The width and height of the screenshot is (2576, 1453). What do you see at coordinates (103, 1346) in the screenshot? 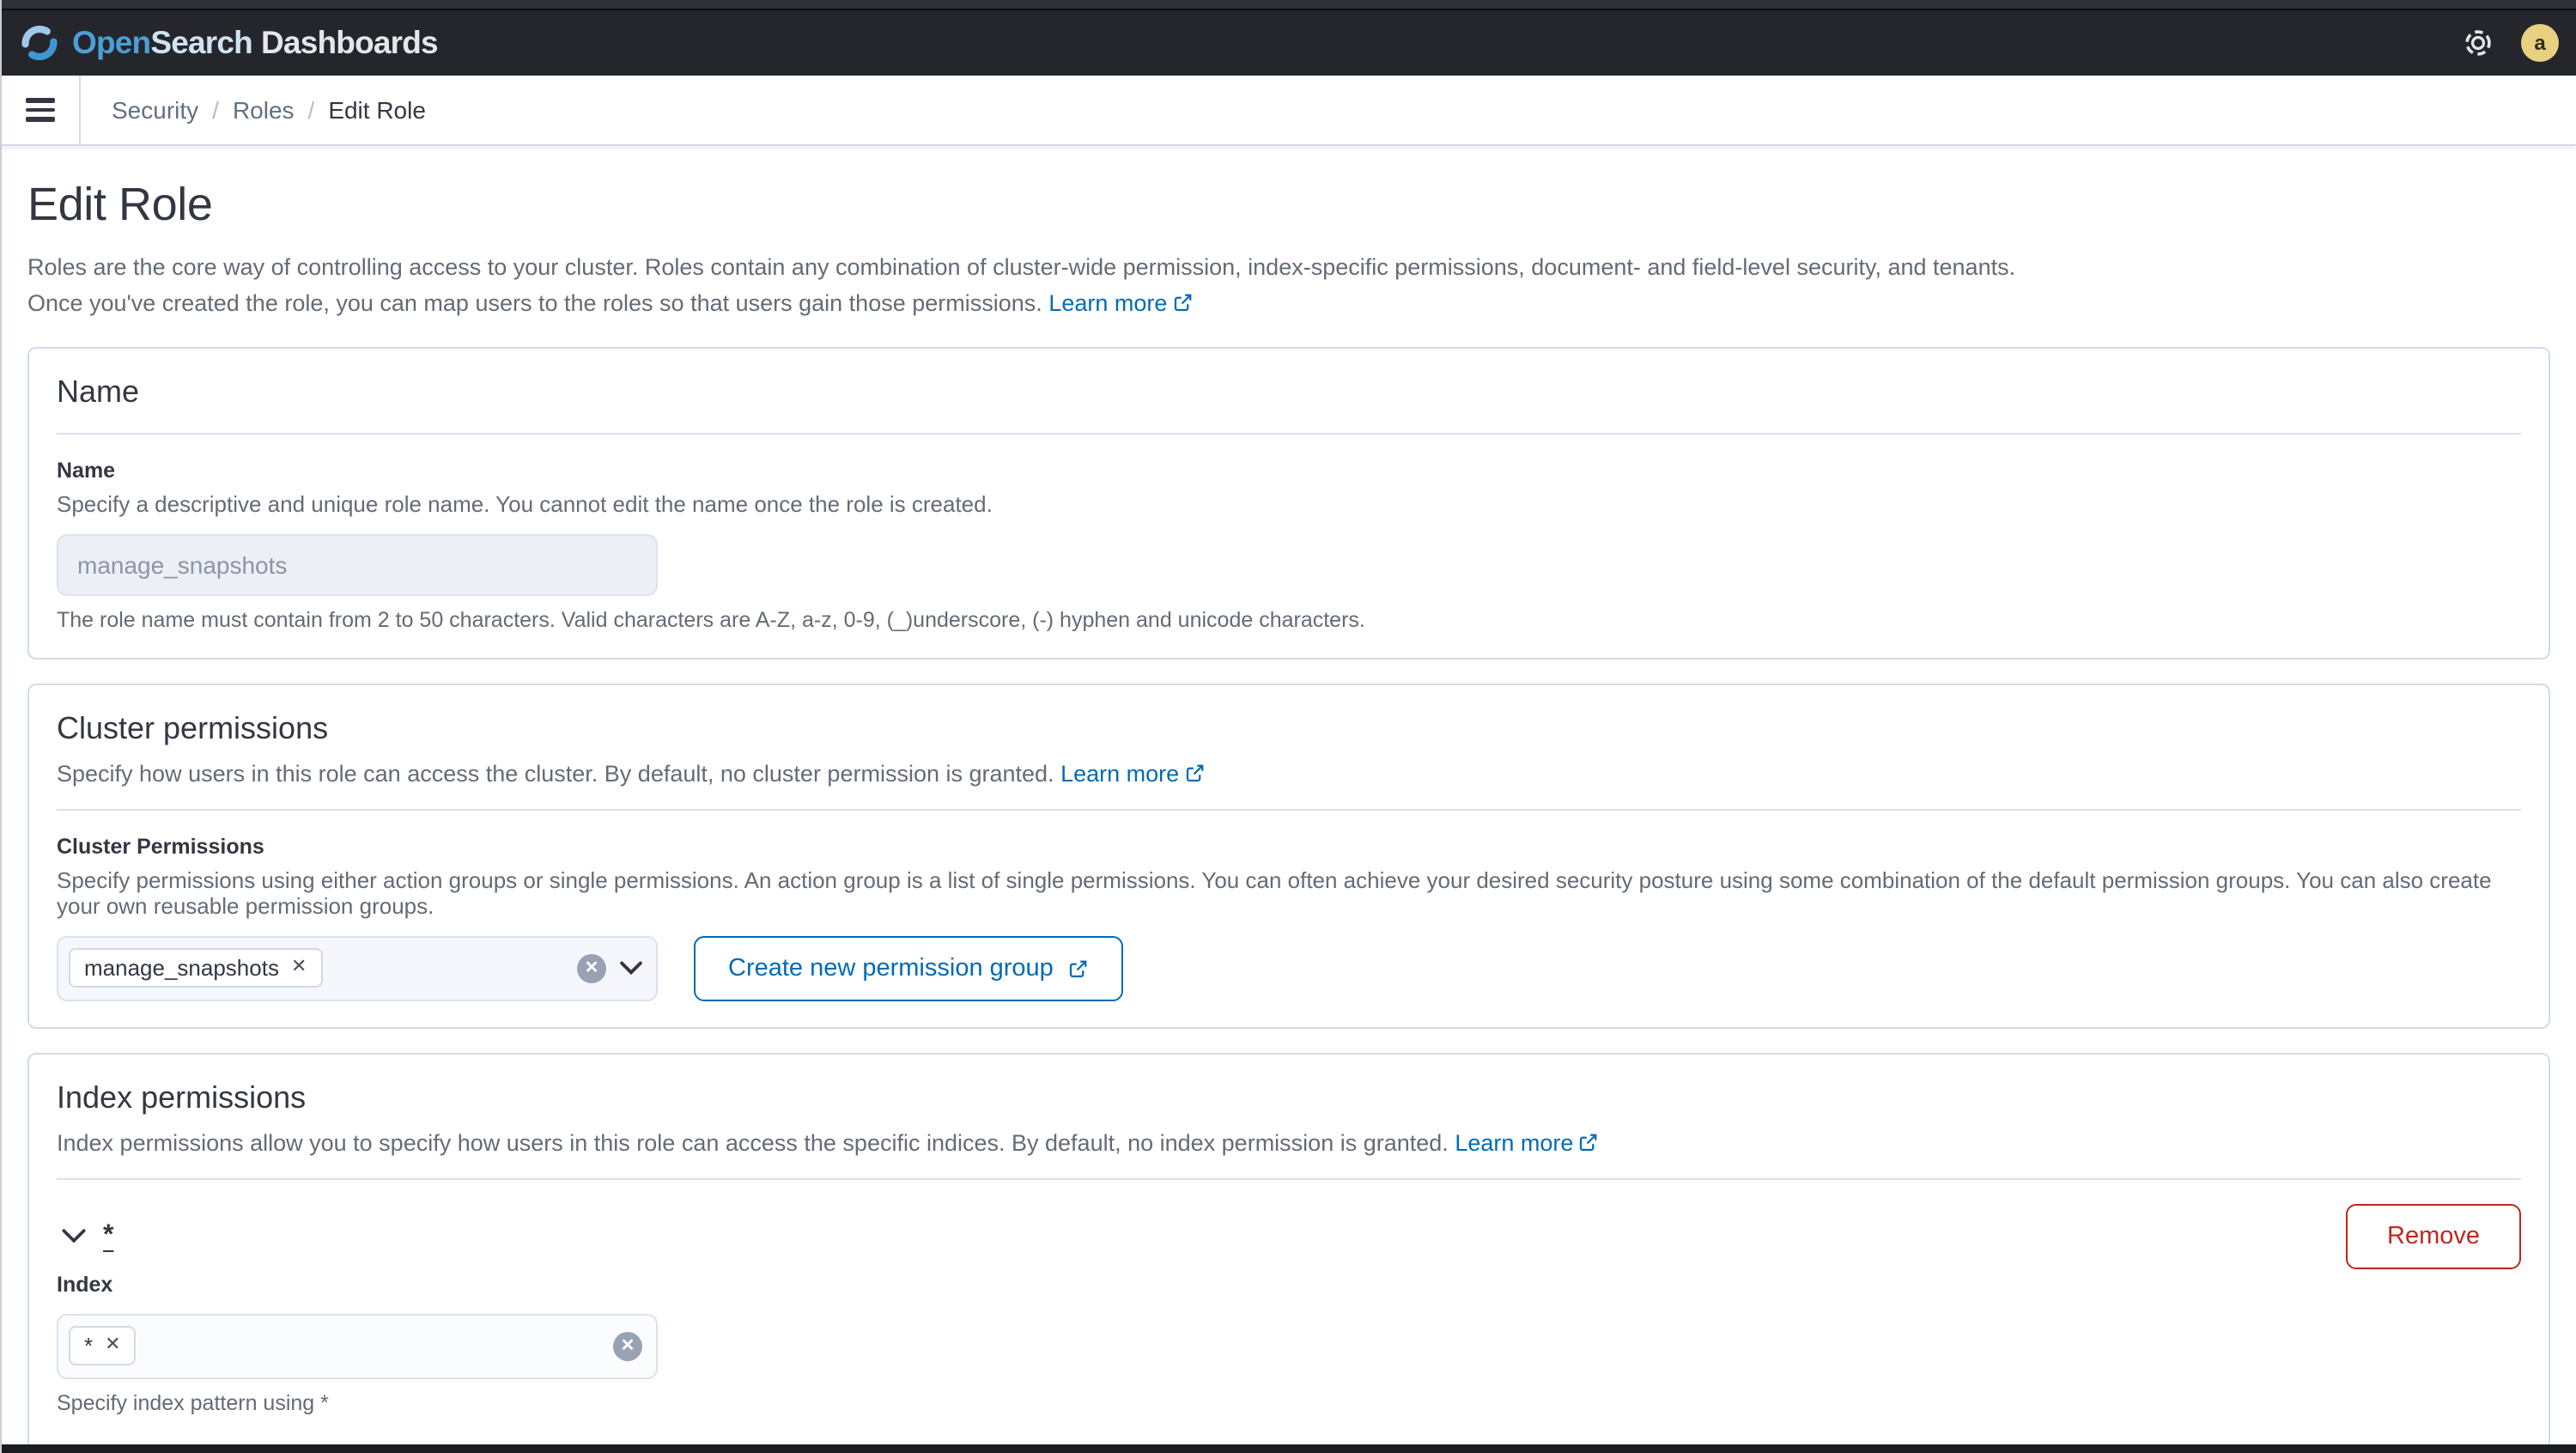
I see `index-tag: * ✕` at bounding box center [103, 1346].